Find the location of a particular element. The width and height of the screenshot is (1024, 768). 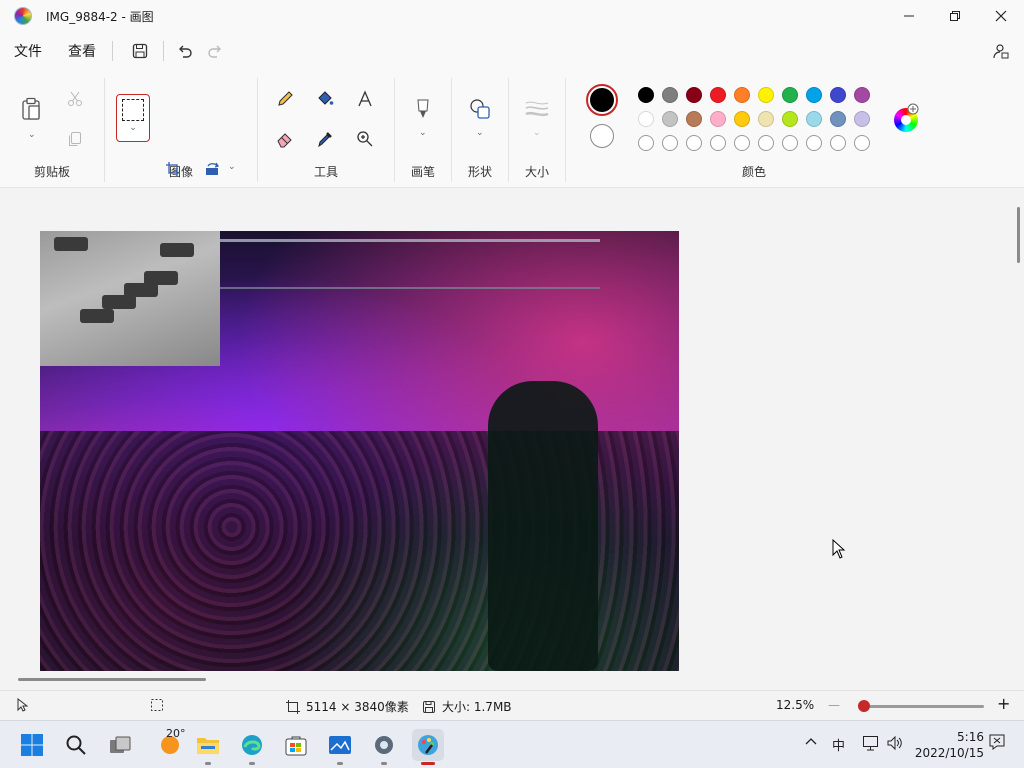

vertical-scroll-thumb is located at coordinates (1018, 235).